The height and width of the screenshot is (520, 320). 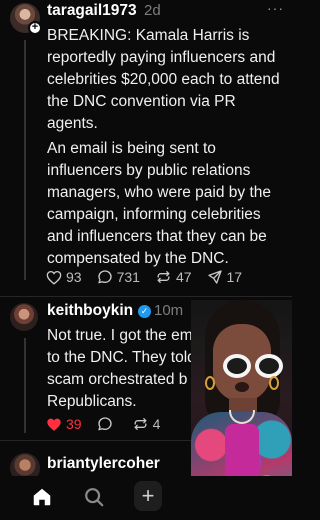 I want to click on post-timestamp: 2d, so click(x=152, y=10).